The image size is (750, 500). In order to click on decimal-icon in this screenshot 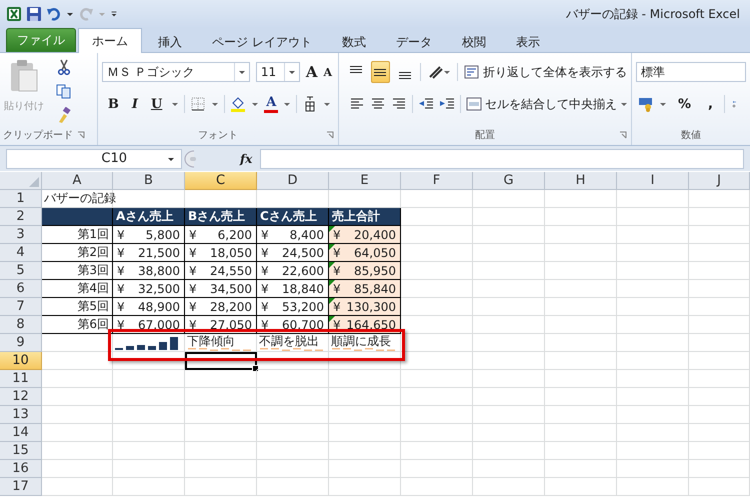, I will do `click(734, 104)`.